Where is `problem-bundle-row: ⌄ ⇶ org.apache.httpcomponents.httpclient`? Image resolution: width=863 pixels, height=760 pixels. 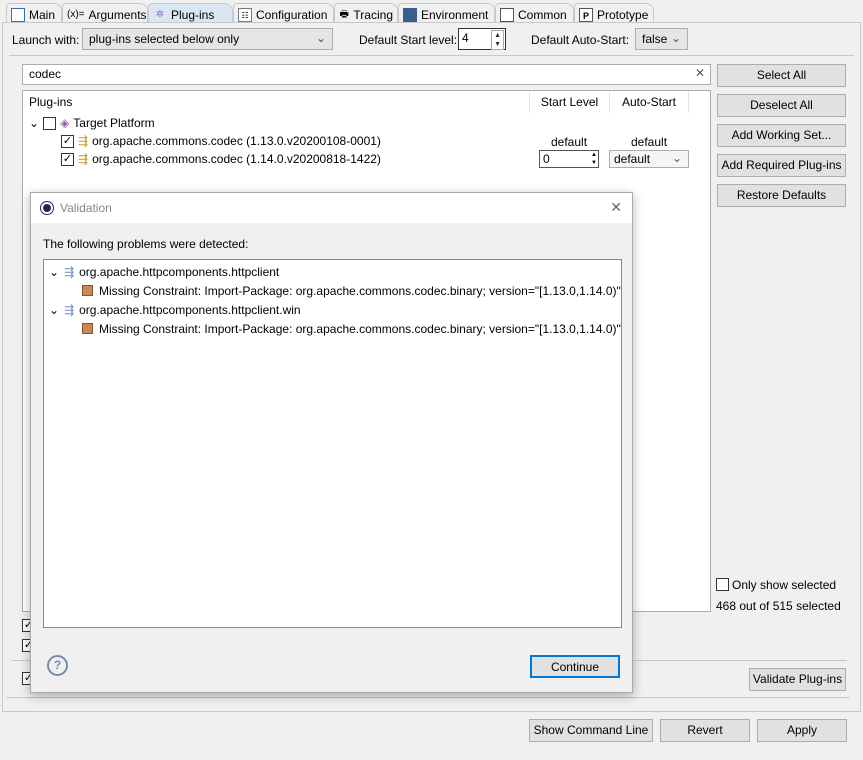
problem-bundle-row: ⌄ ⇶ org.apache.httpcomponents.httpclient is located at coordinates (335, 271).